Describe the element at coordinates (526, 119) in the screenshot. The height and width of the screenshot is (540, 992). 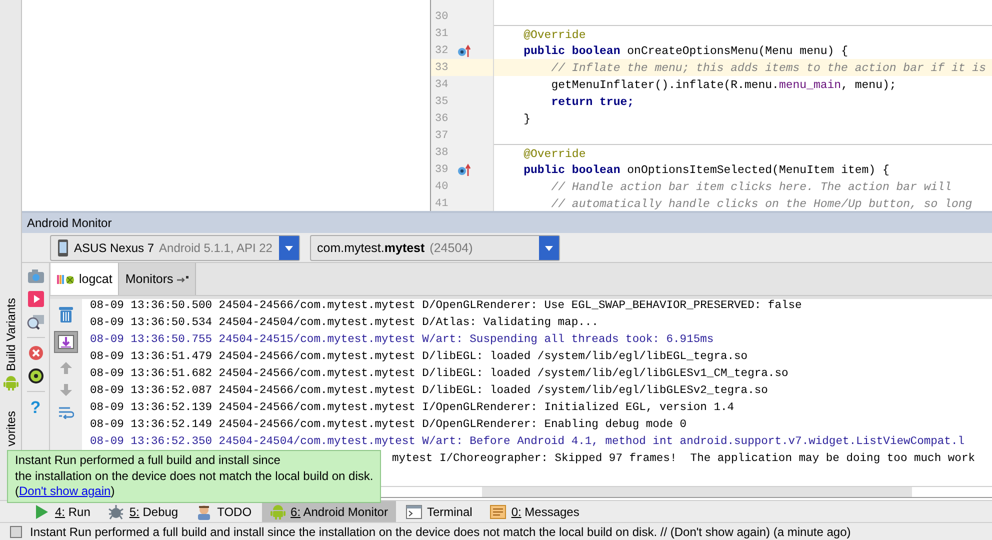
I see `code-line: }` at that location.